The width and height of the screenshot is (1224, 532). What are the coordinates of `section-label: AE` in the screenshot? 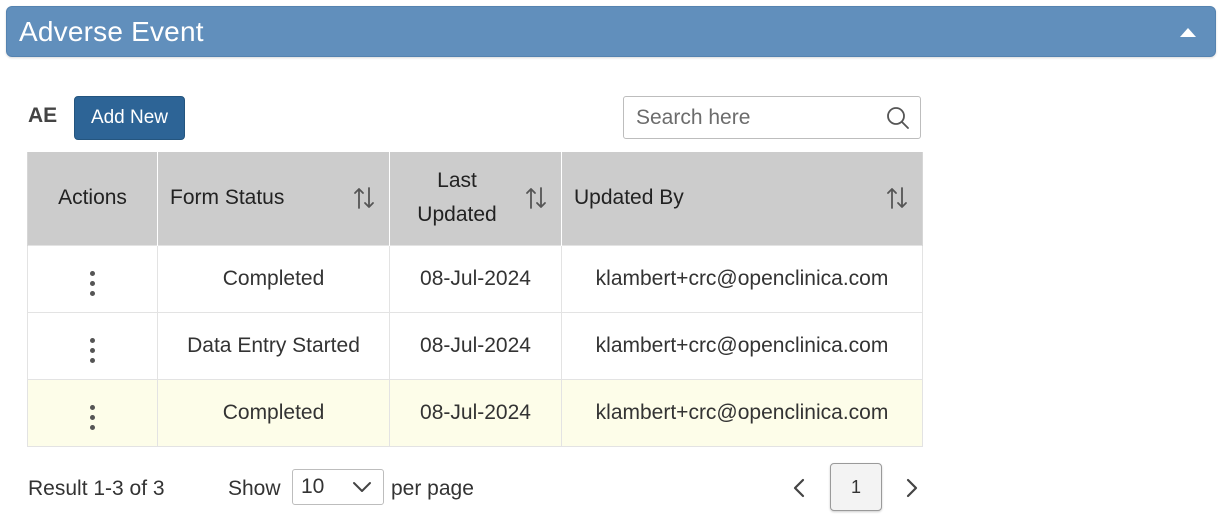 It's located at (43, 115).